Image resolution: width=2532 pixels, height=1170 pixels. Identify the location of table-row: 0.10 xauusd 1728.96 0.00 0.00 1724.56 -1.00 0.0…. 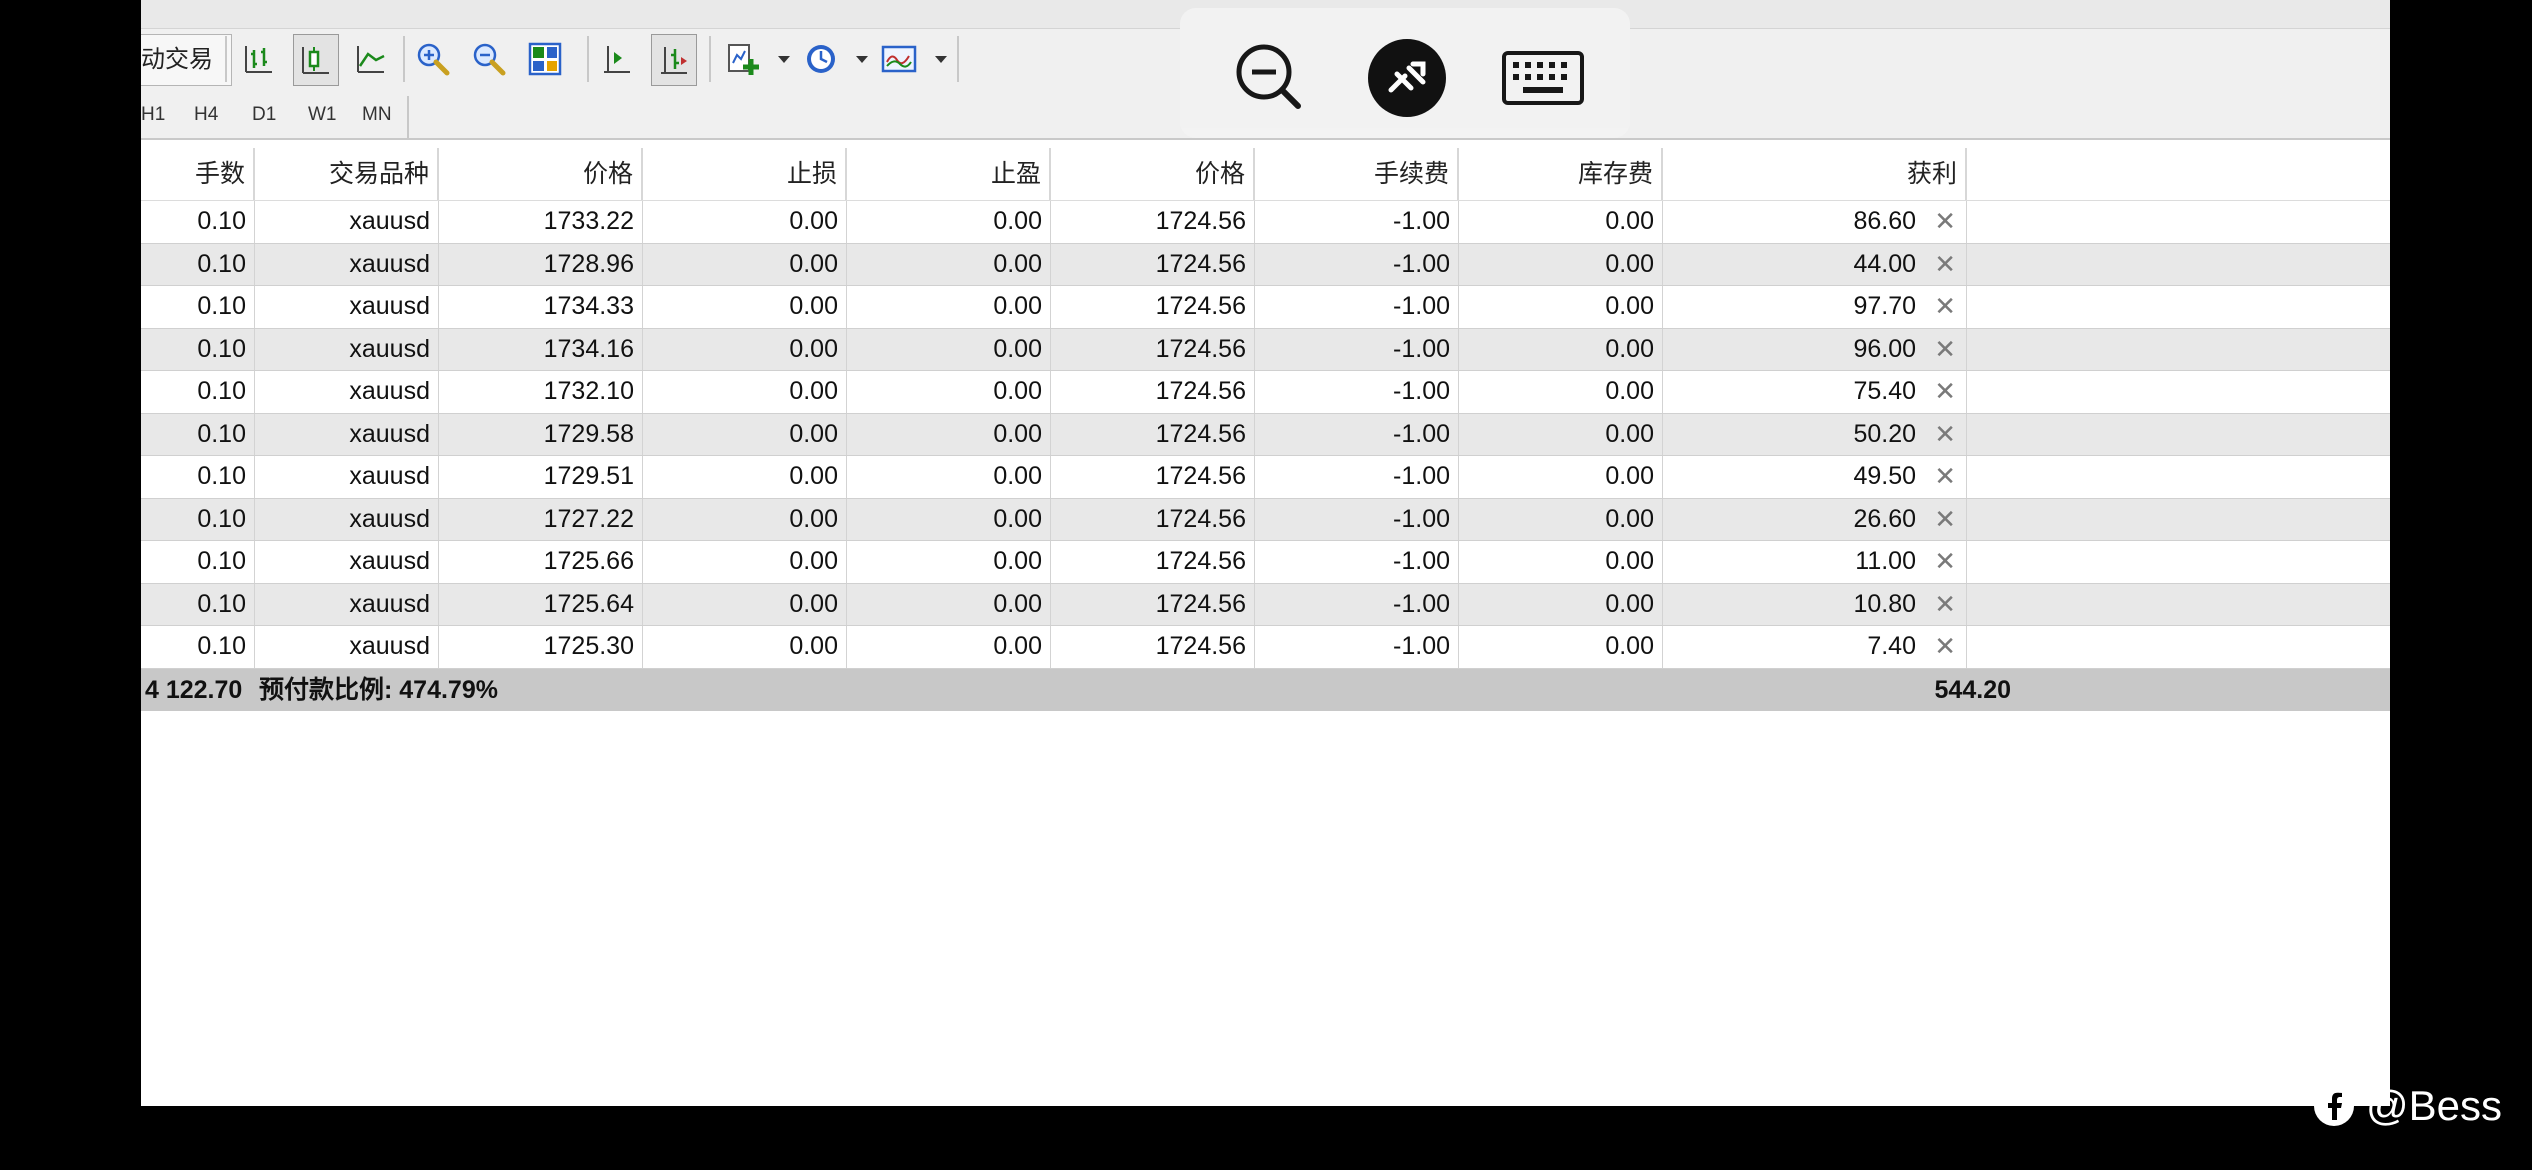
(1265, 264).